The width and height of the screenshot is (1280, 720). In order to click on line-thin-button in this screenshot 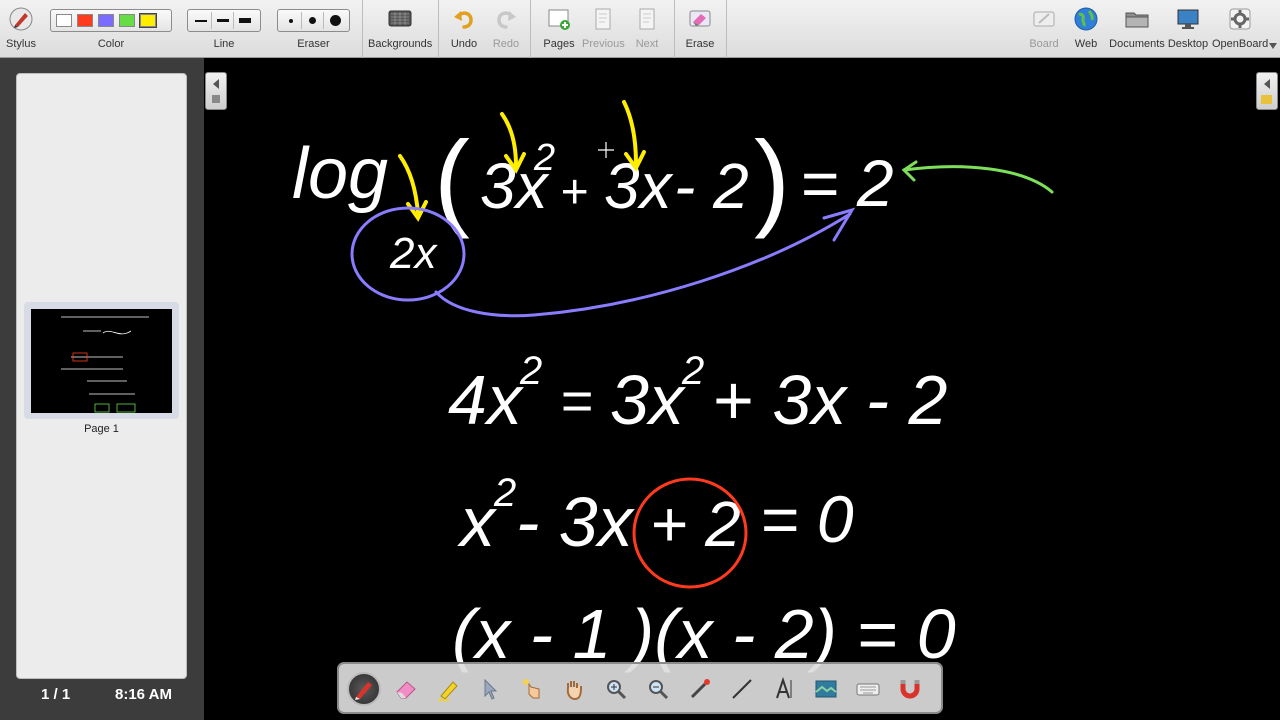, I will do `click(201, 20)`.